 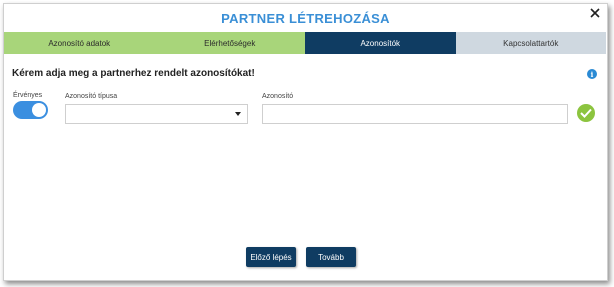 What do you see at coordinates (278, 96) in the screenshot?
I see `identifier-label: Azonosító` at bounding box center [278, 96].